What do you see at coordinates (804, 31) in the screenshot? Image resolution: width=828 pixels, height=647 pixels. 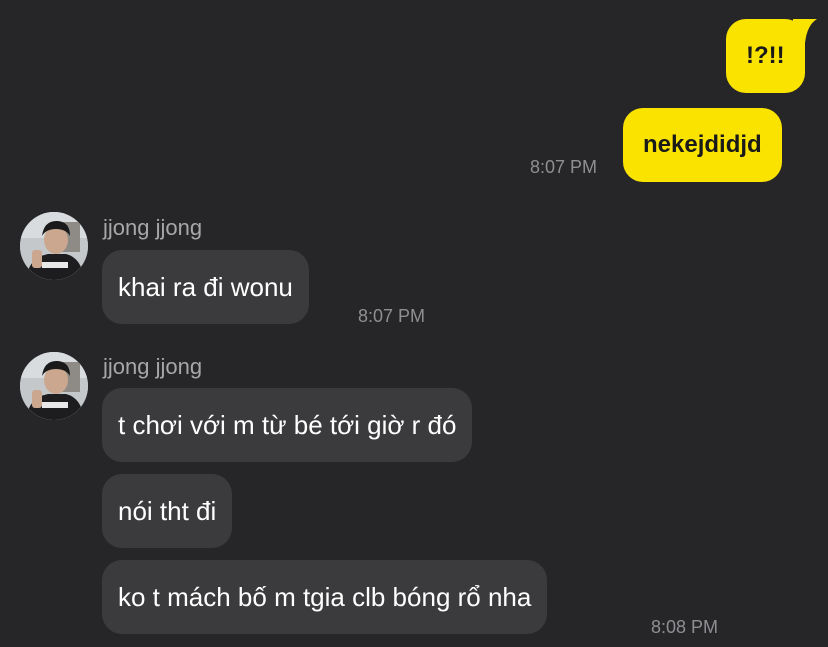 I see `bubble-tail-icon` at bounding box center [804, 31].